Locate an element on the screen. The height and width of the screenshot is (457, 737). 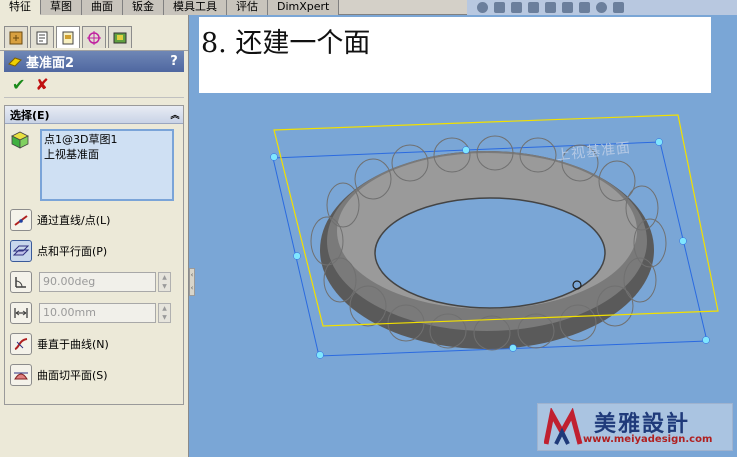
display-manager-tab is located at coordinates (120, 37).